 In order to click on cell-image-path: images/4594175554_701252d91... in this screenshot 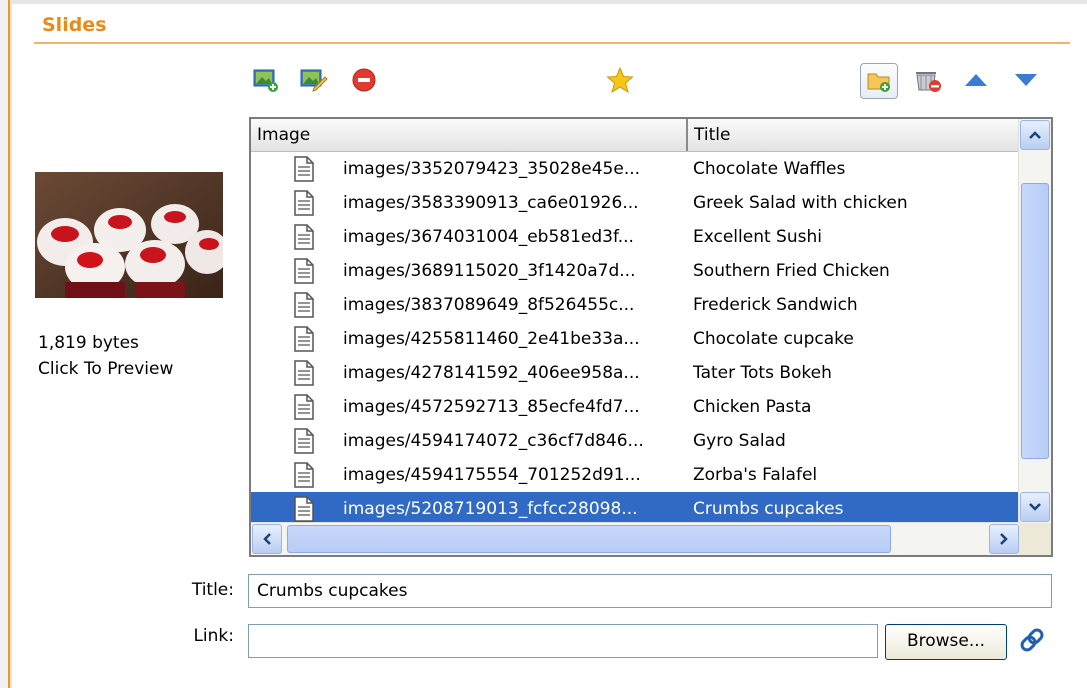, I will do `click(492, 475)`.